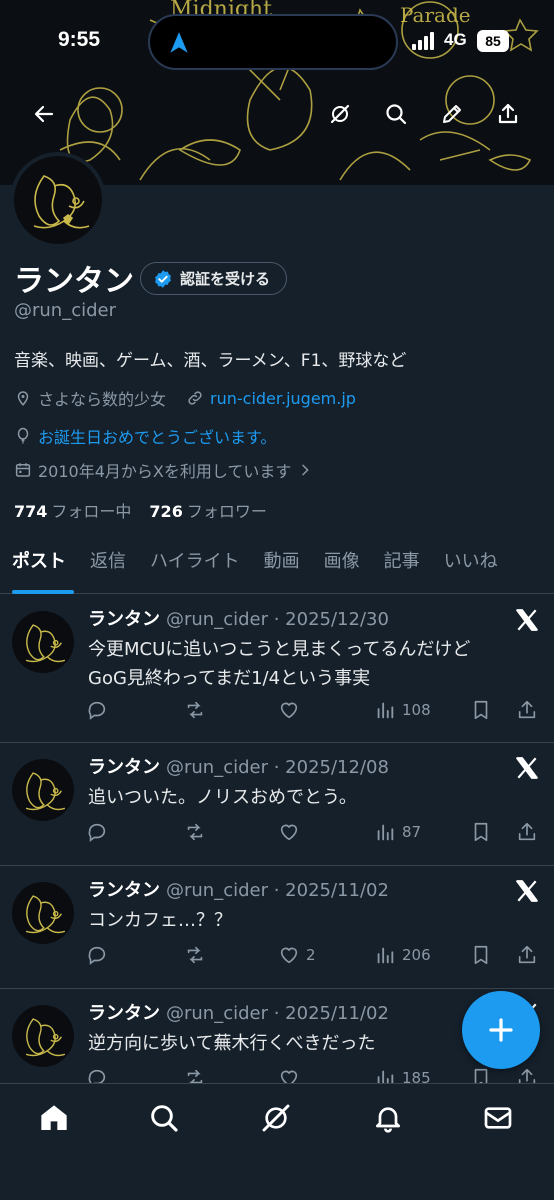 This screenshot has height=1200, width=554. Describe the element at coordinates (23, 398) in the screenshot. I see `location-icon` at that location.